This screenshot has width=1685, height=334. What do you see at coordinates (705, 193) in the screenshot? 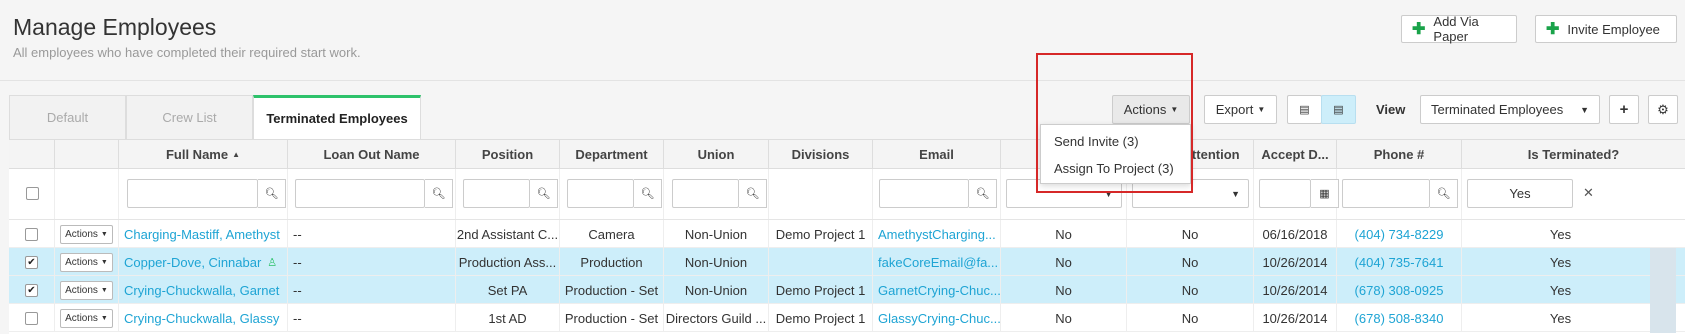
I see `union-filter-input` at bounding box center [705, 193].